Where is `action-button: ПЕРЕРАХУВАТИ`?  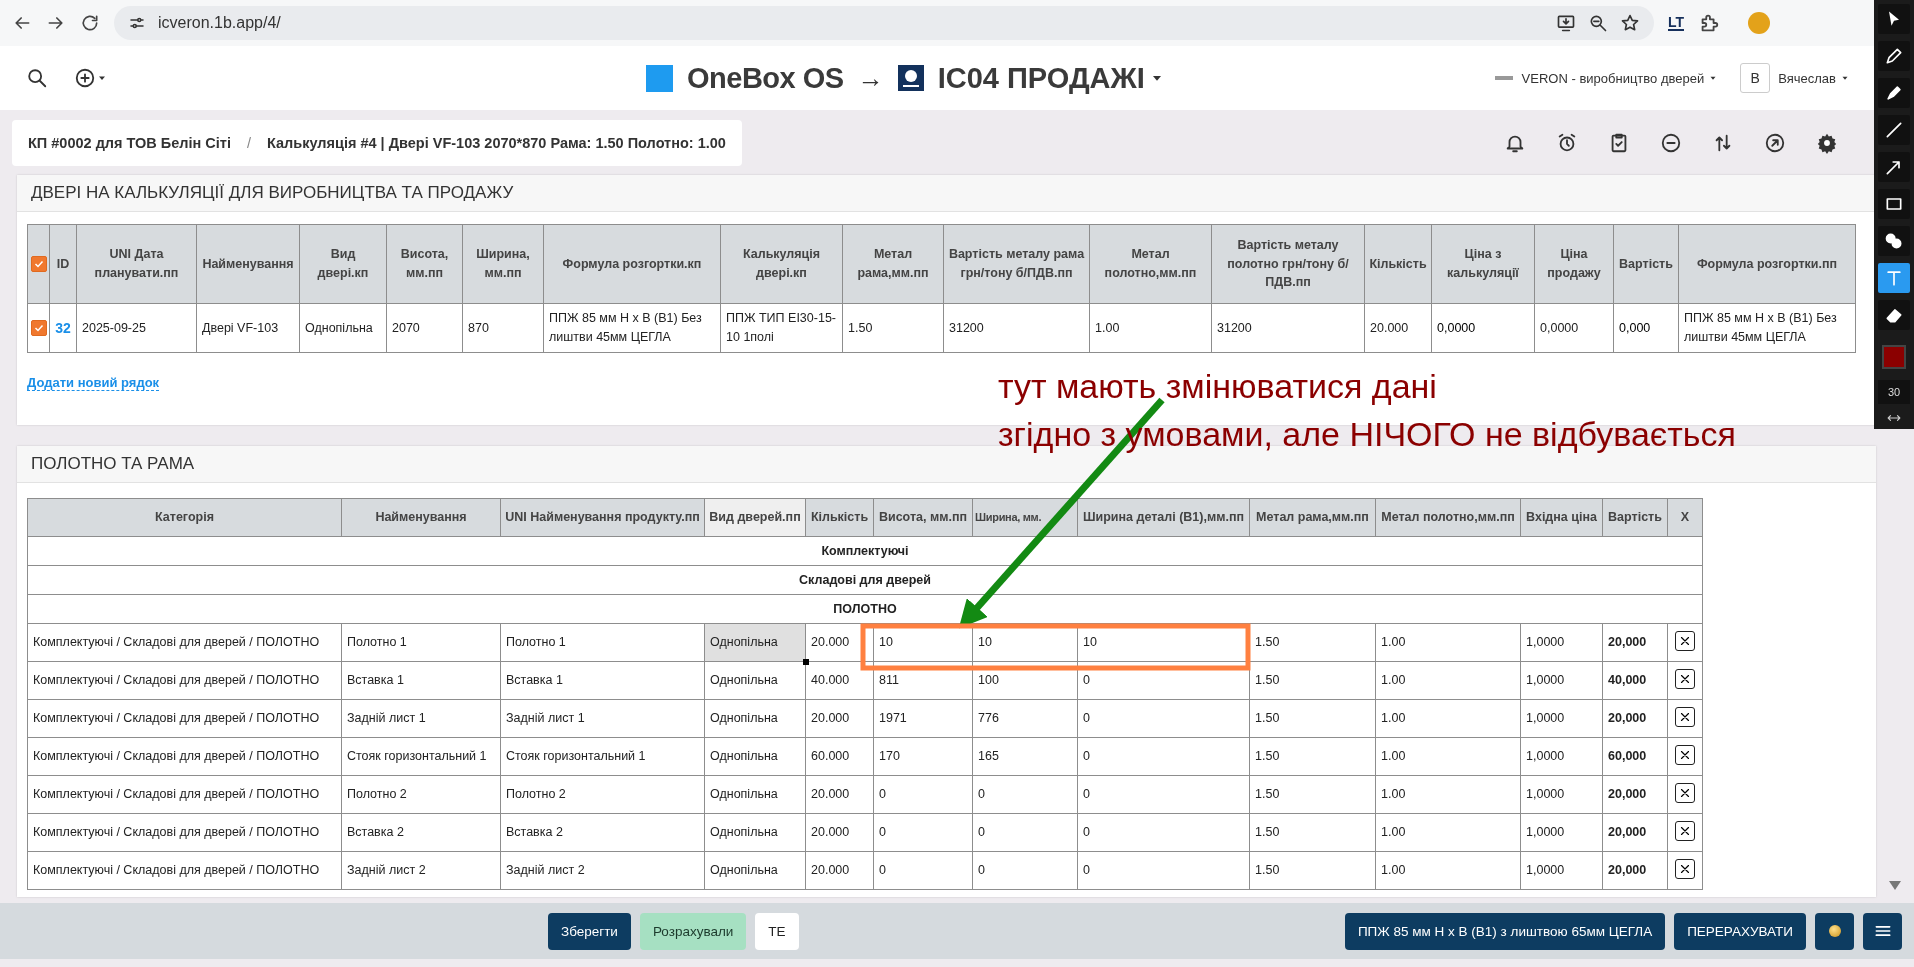 action-button: ПЕРЕРАХУВАТИ is located at coordinates (1740, 931).